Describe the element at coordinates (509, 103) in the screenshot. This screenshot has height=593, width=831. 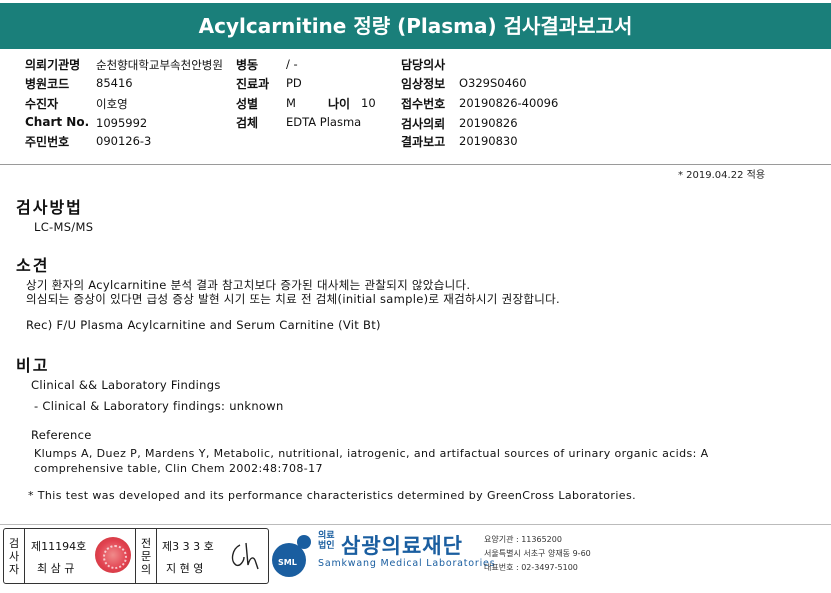
I see `receipt-value: 20190826-40096` at that location.